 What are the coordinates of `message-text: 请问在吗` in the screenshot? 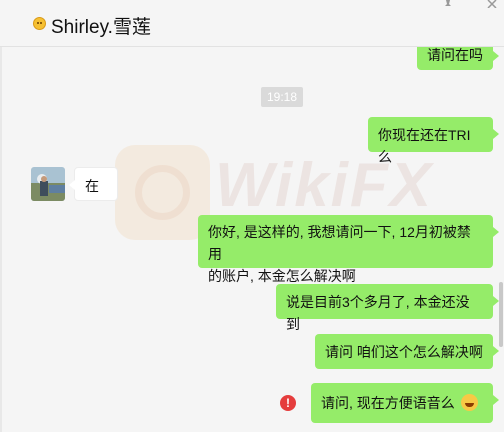 It's located at (455, 55).